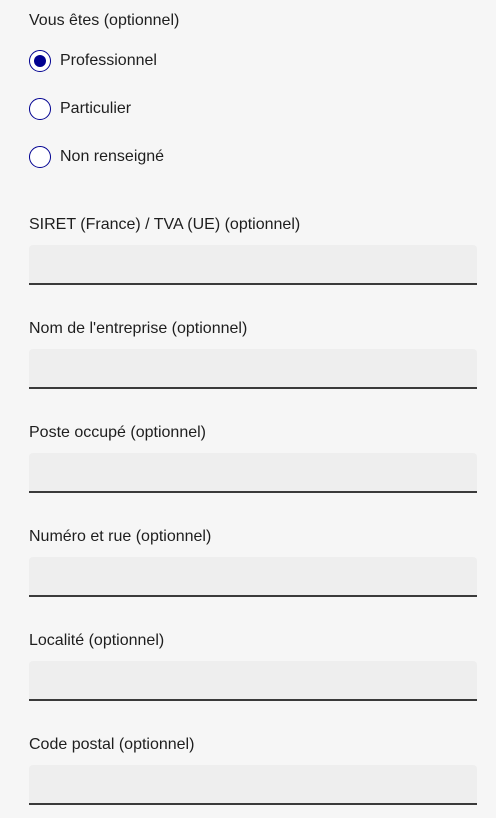 The width and height of the screenshot is (496, 818). Describe the element at coordinates (40, 157) in the screenshot. I see `radio-non-renseigne-control` at that location.